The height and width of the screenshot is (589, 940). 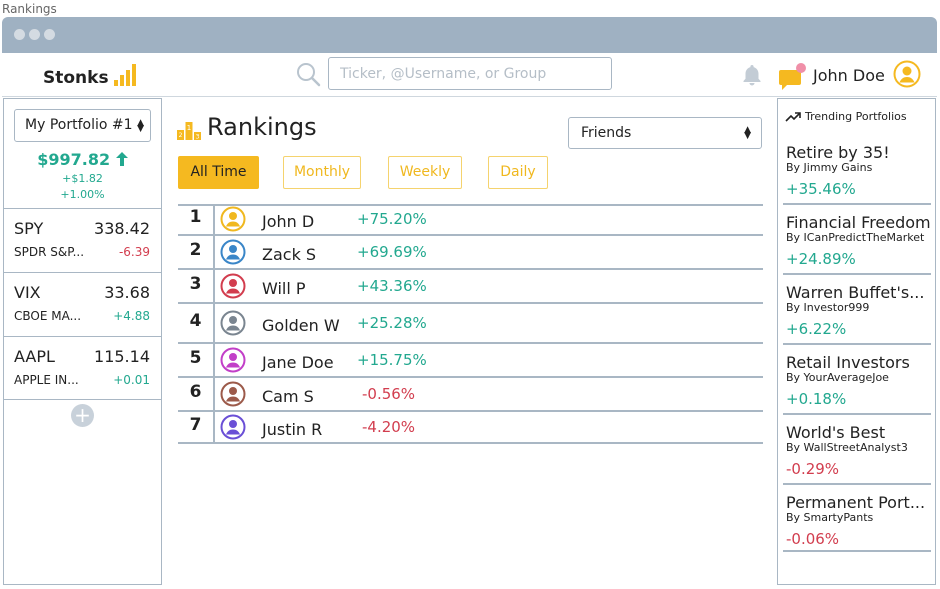 I want to click on trending-portfolio-name: Retire by 35!, so click(x=838, y=152).